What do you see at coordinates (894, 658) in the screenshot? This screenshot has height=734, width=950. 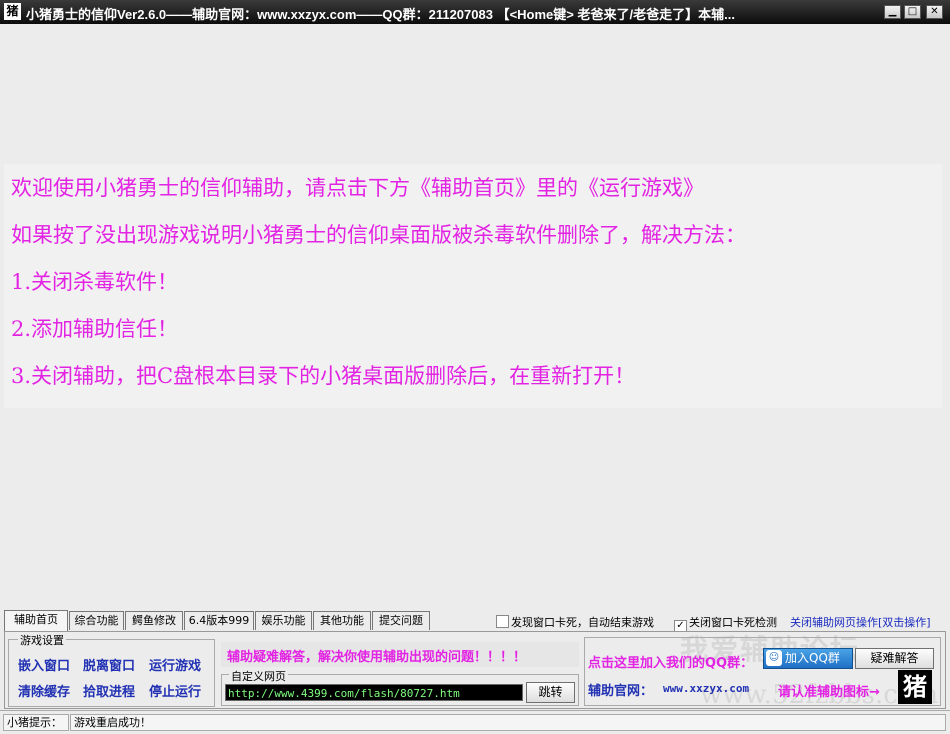 I see `faq-button: 疑难解答` at bounding box center [894, 658].